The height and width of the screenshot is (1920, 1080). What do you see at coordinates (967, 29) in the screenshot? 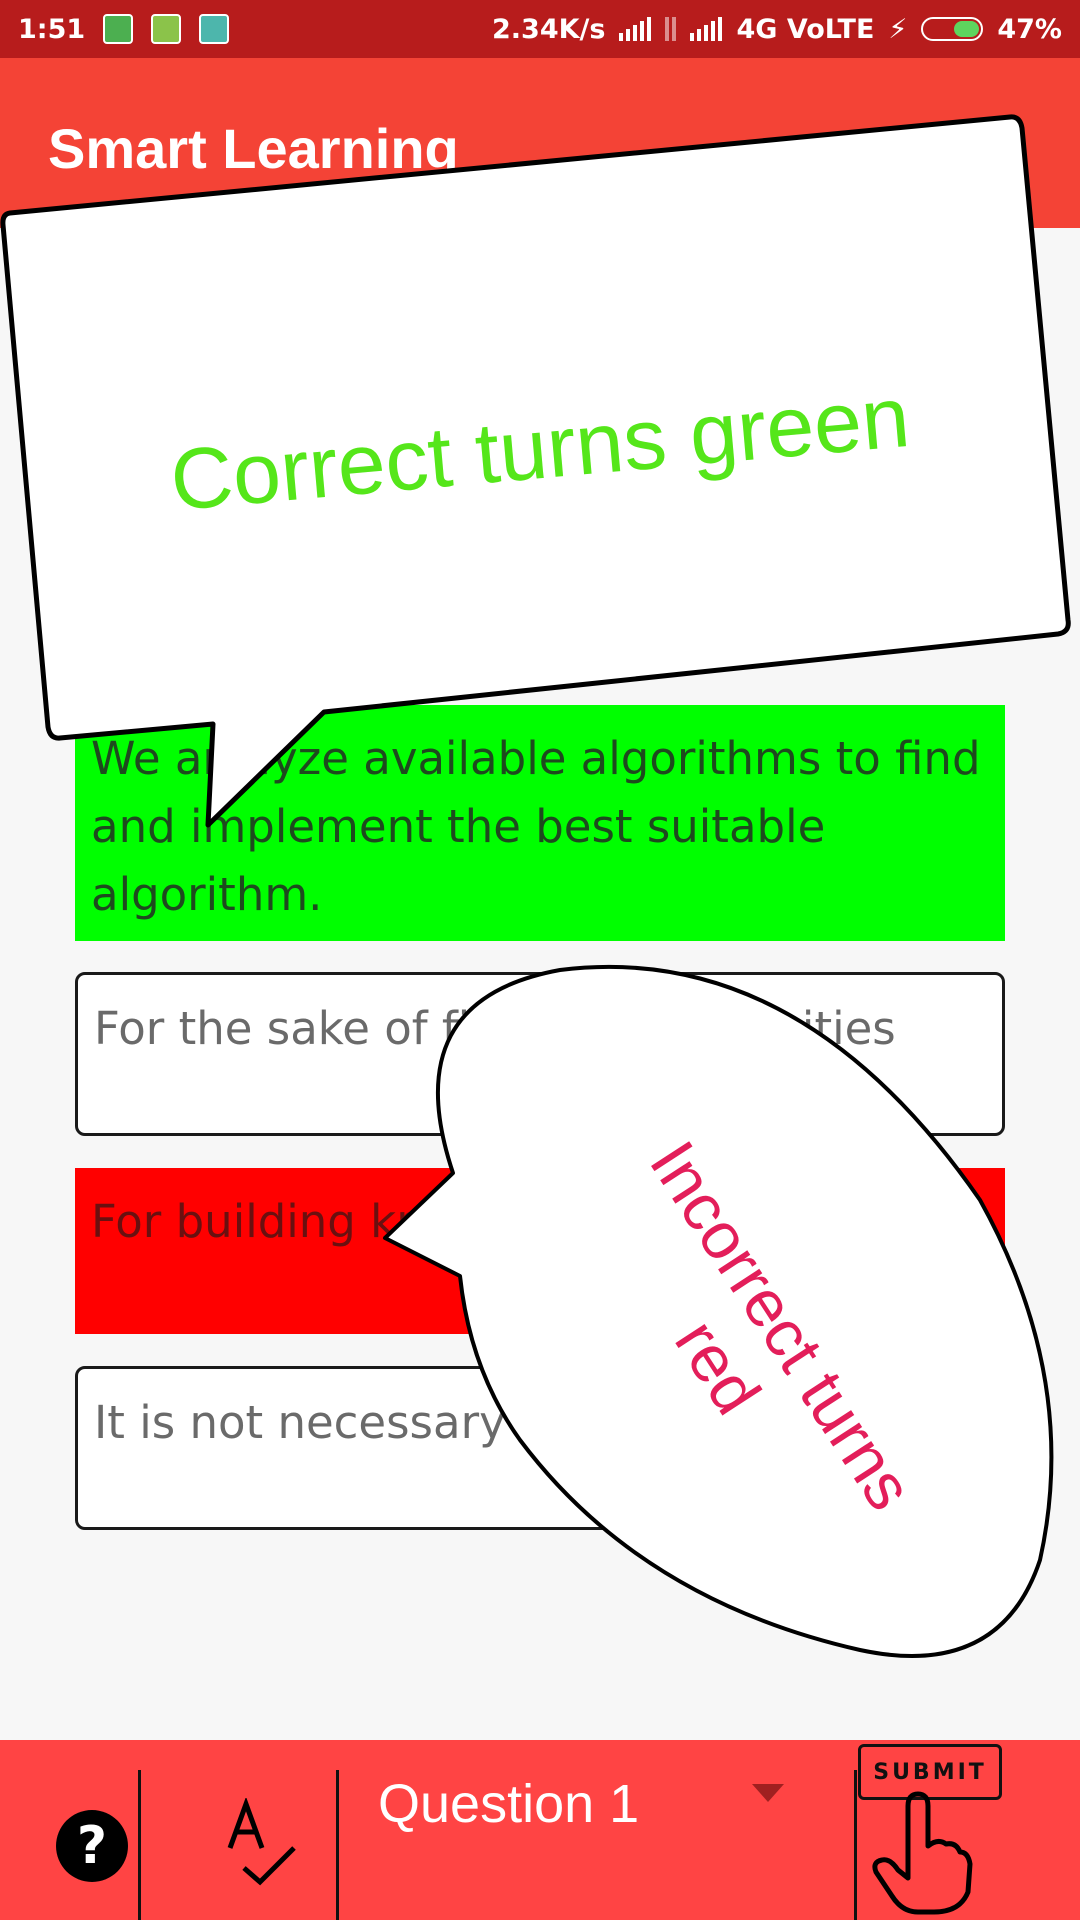
I see `battery-fill` at bounding box center [967, 29].